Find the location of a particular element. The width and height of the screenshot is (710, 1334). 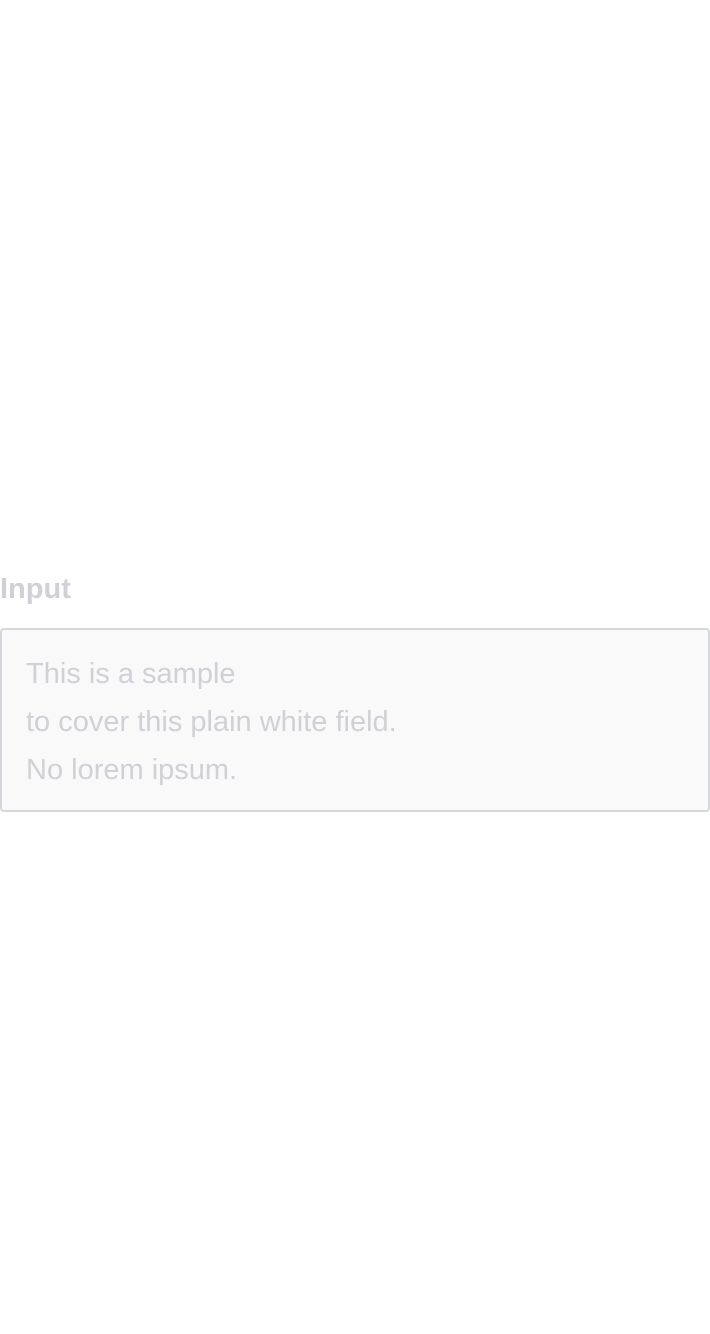

textarea-line: No lorem ipsum. is located at coordinates (132, 770).